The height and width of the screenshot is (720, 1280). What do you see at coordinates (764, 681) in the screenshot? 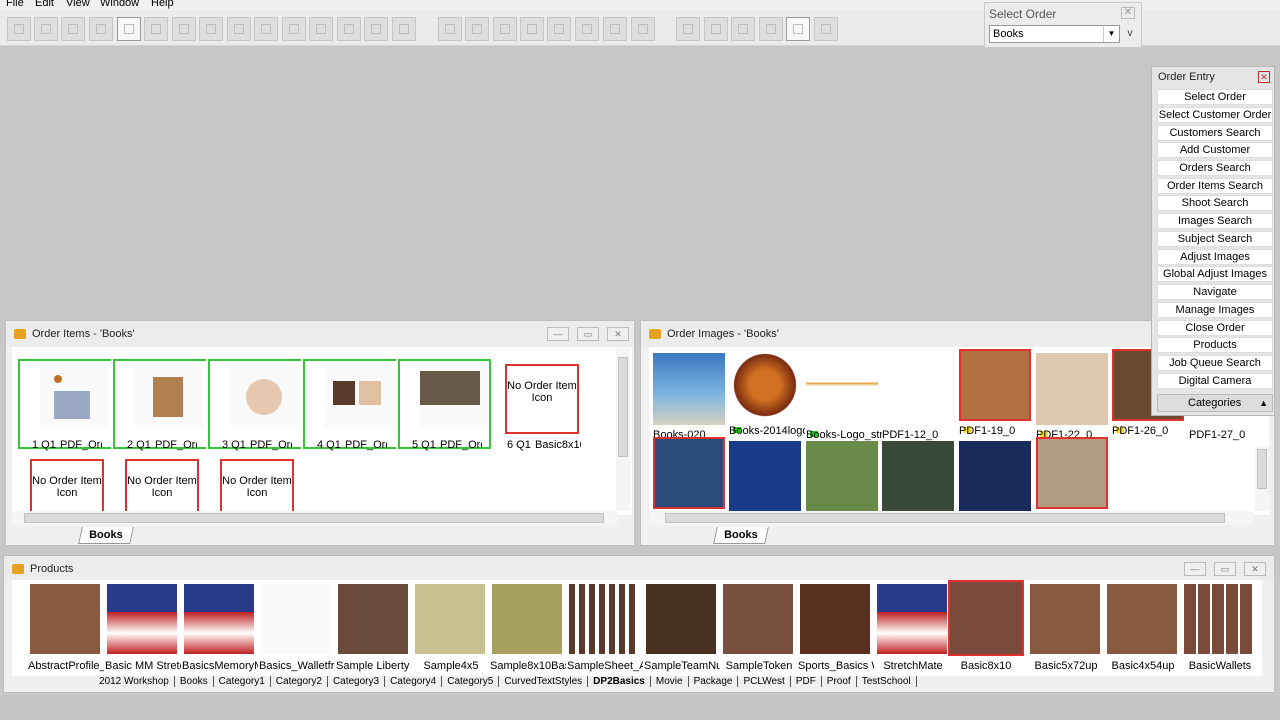
I see `tab-pclwest: PCLWest` at bounding box center [764, 681].